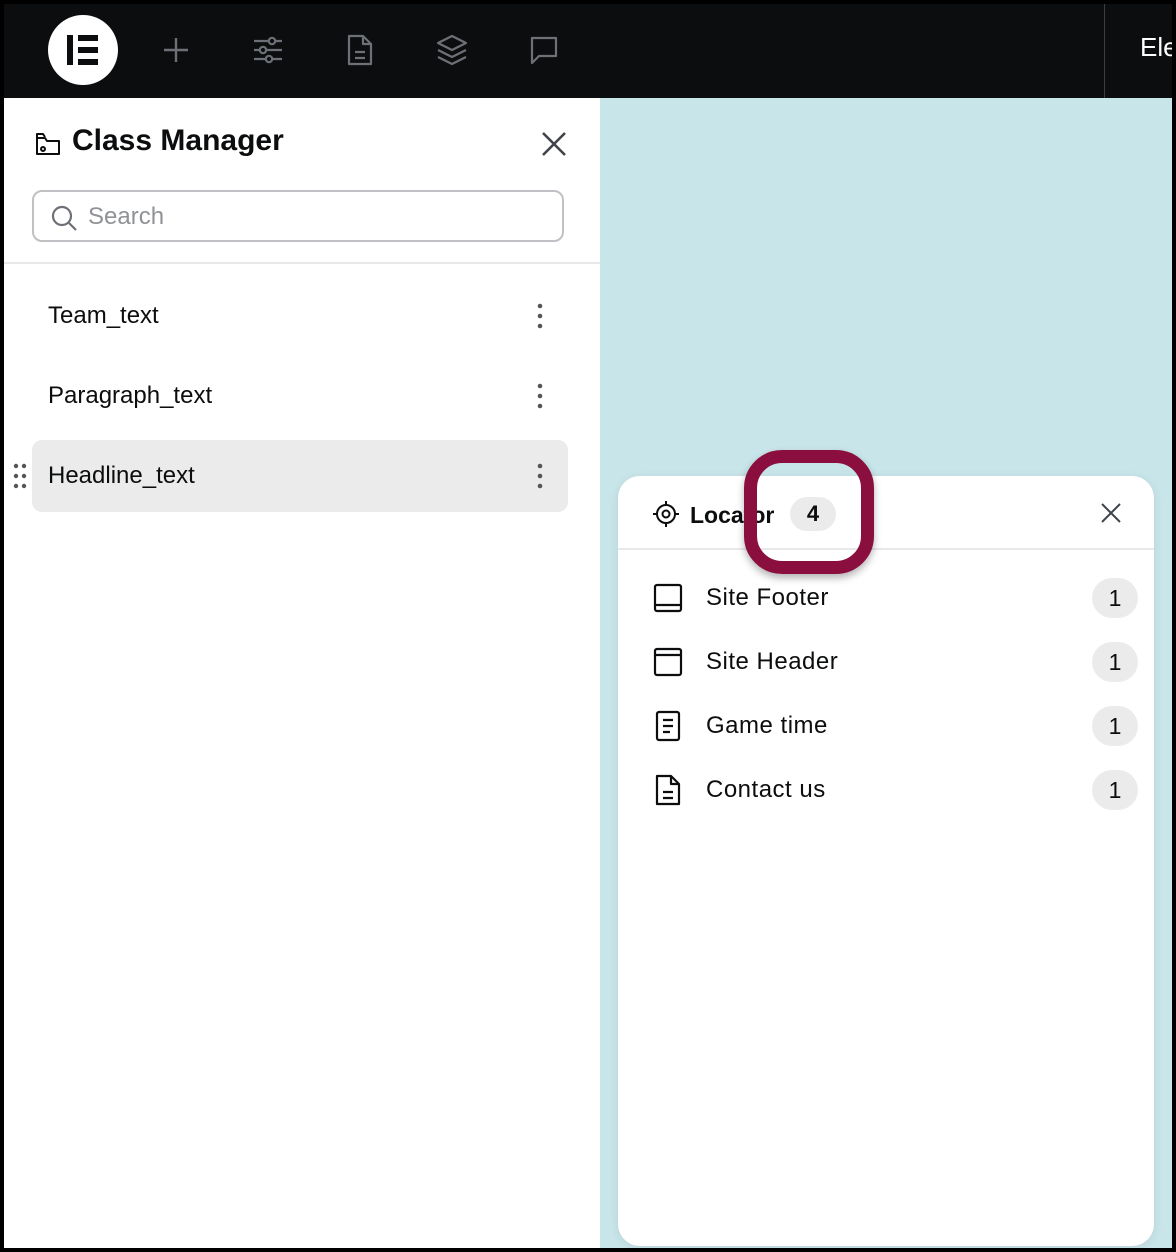 This screenshot has height=1252, width=1176. Describe the element at coordinates (48, 146) in the screenshot. I see `class-manager-icon` at that location.